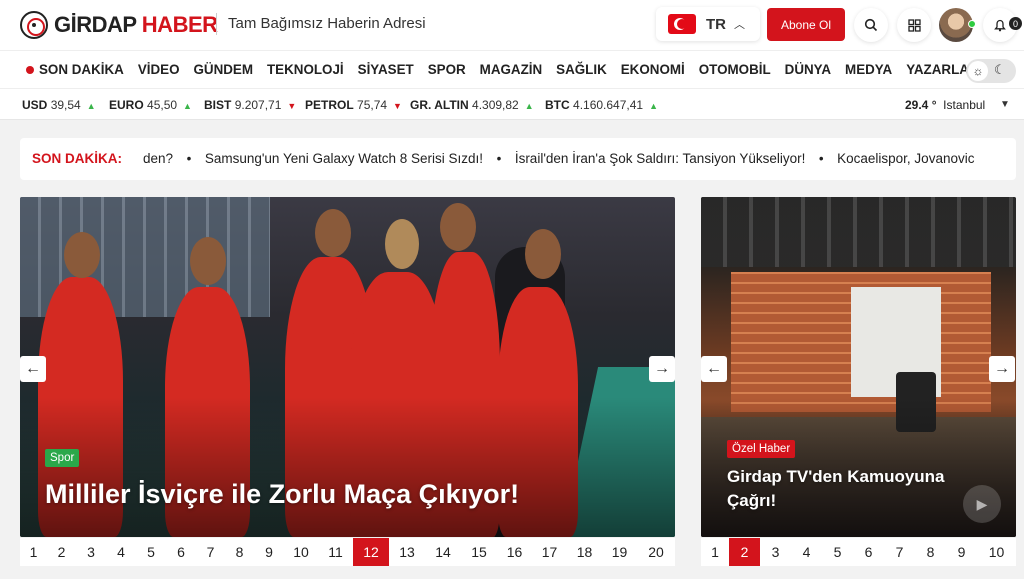 This screenshot has width=1024, height=579. I want to click on category-tag: Özel Haber, so click(761, 449).